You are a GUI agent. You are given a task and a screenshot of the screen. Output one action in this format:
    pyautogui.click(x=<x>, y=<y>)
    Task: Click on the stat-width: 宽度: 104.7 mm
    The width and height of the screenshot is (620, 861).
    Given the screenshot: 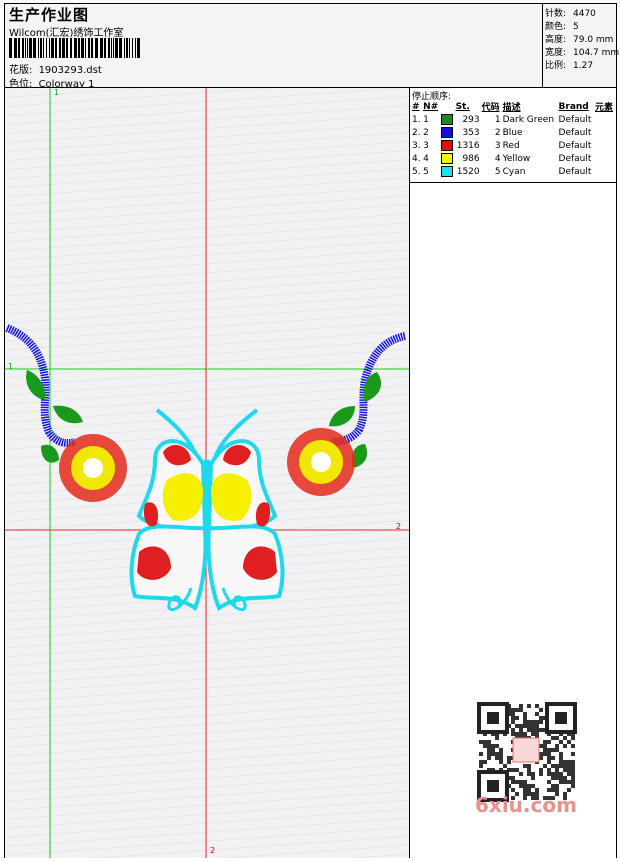 What is the action you would take?
    pyautogui.click(x=582, y=53)
    